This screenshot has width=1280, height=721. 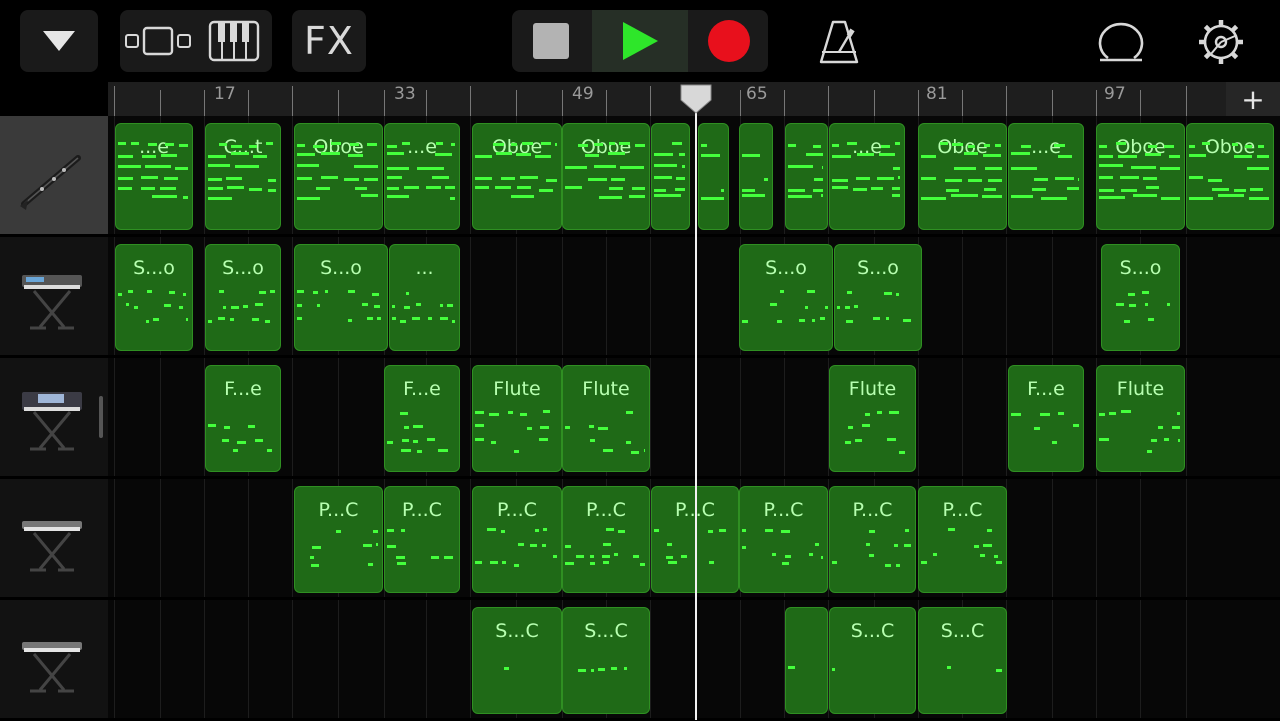 I want to click on region-name: Flute, so click(x=1140, y=389).